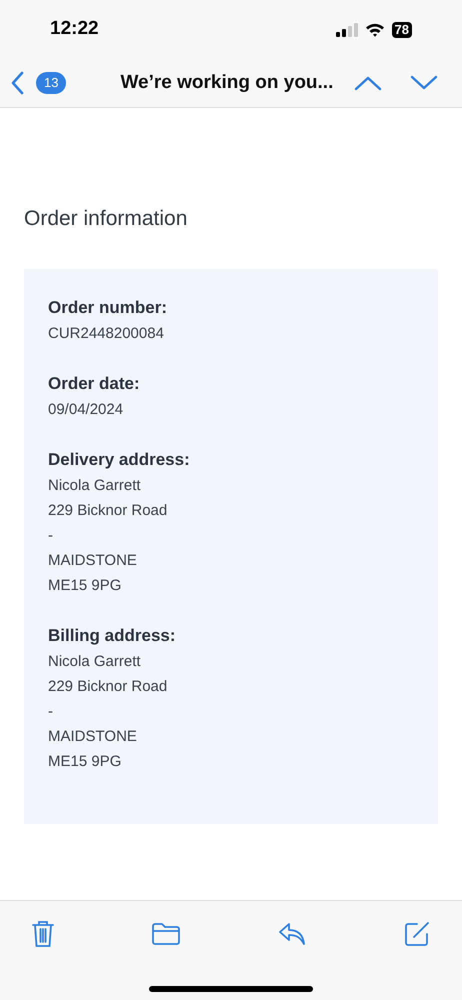  Describe the element at coordinates (94, 384) in the screenshot. I see `field-label: Order date:` at that location.